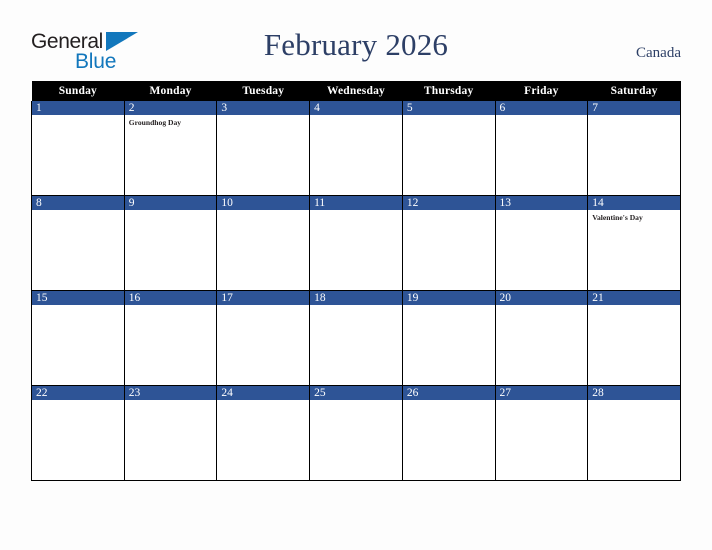 This screenshot has width=712, height=550. I want to click on page-title: February 2026, so click(356, 44).